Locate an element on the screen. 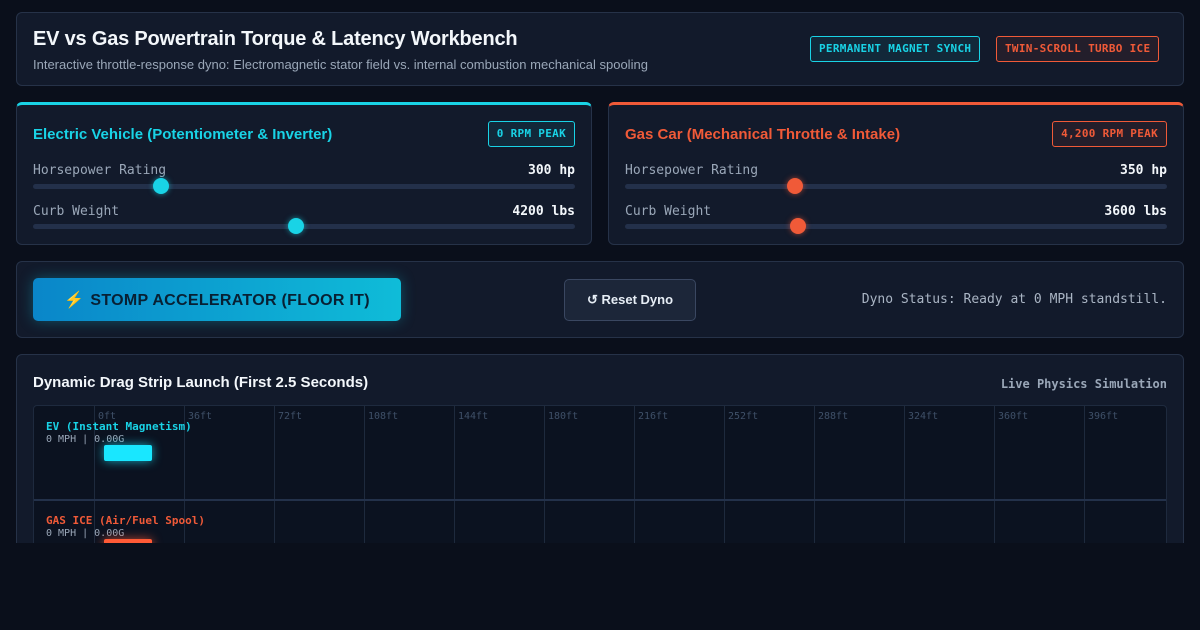  distance-tick-label: 324ft is located at coordinates (923, 416).